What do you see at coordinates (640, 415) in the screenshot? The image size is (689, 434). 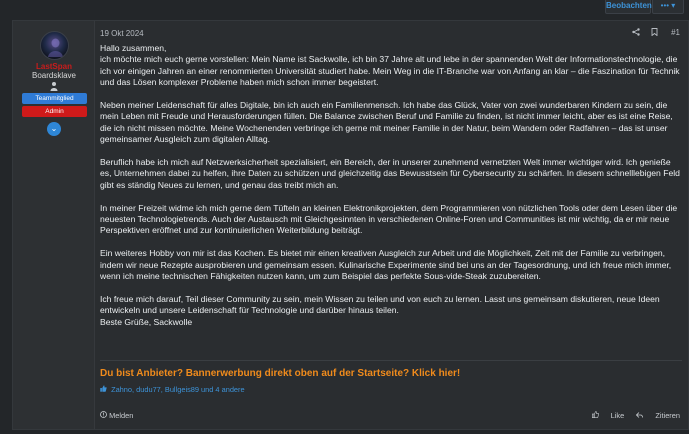 I see `reply-icon` at bounding box center [640, 415].